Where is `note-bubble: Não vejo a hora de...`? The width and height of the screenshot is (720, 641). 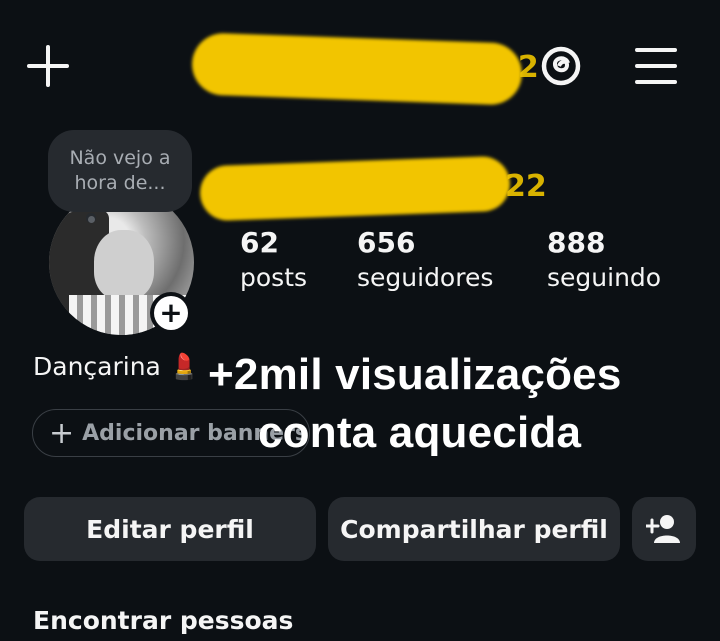 note-bubble: Não vejo a hora de... is located at coordinates (120, 171).